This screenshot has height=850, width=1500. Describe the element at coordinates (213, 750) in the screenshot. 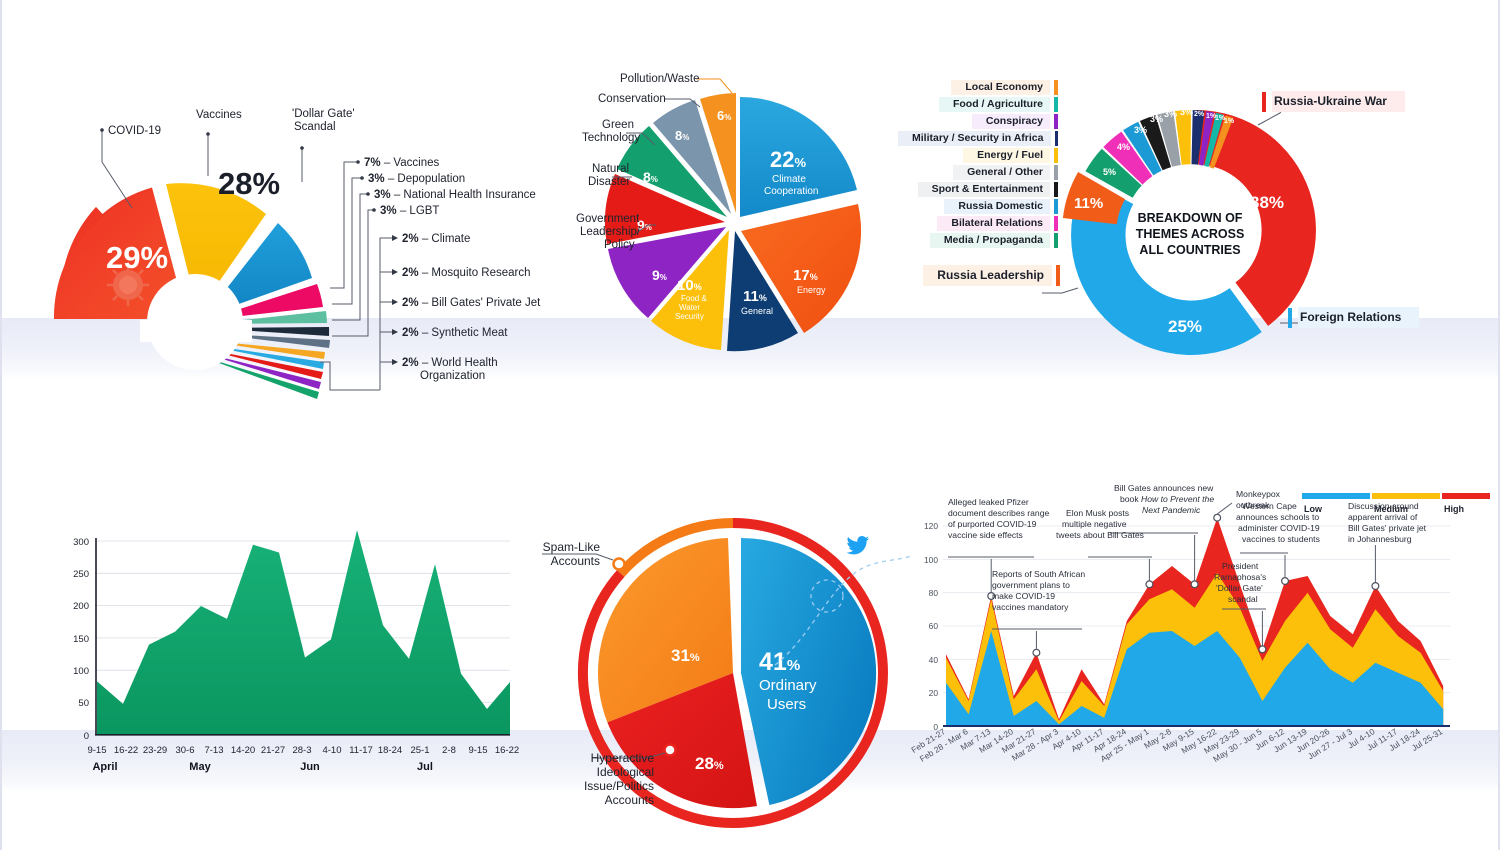

I see `svg-text: 7-13` at that location.